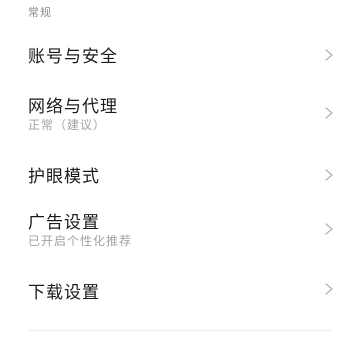 This screenshot has height=360, width=360. What do you see at coordinates (64, 223) in the screenshot?
I see `item-title: 广告设置` at bounding box center [64, 223].